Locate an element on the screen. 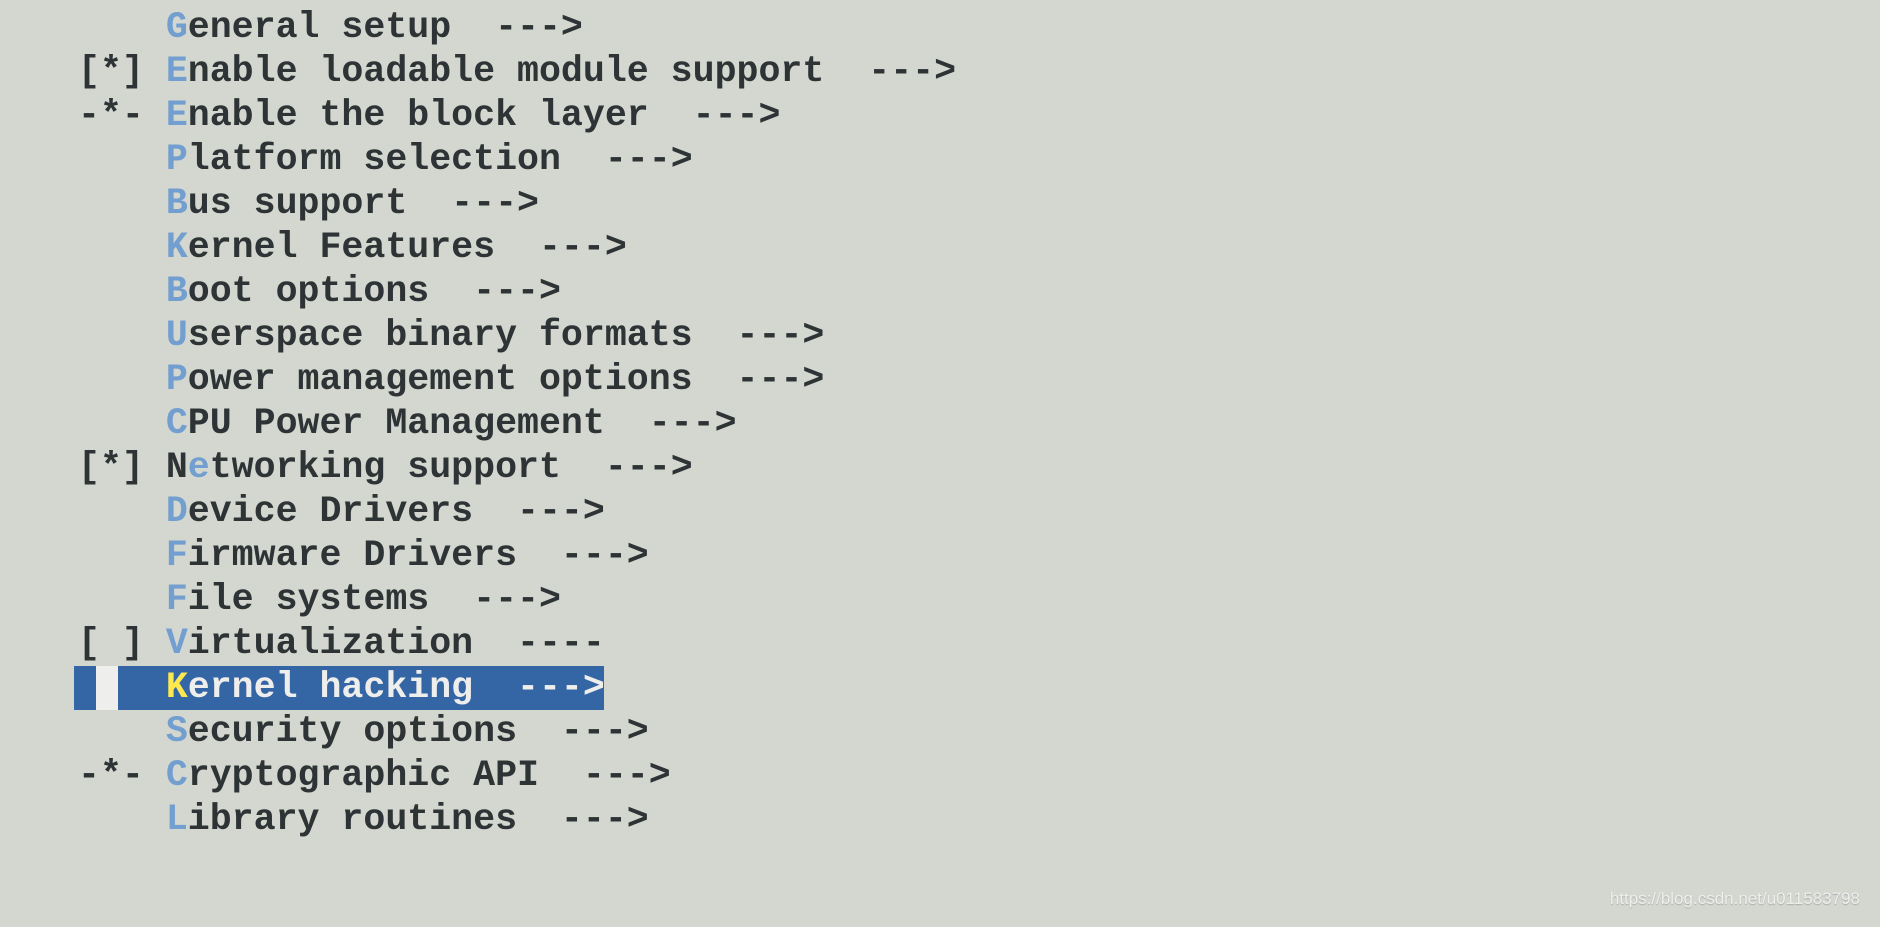 Image resolution: width=1880 pixels, height=927 pixels. menu-item-networking-support: [*] Networking support ---> is located at coordinates (517, 468).